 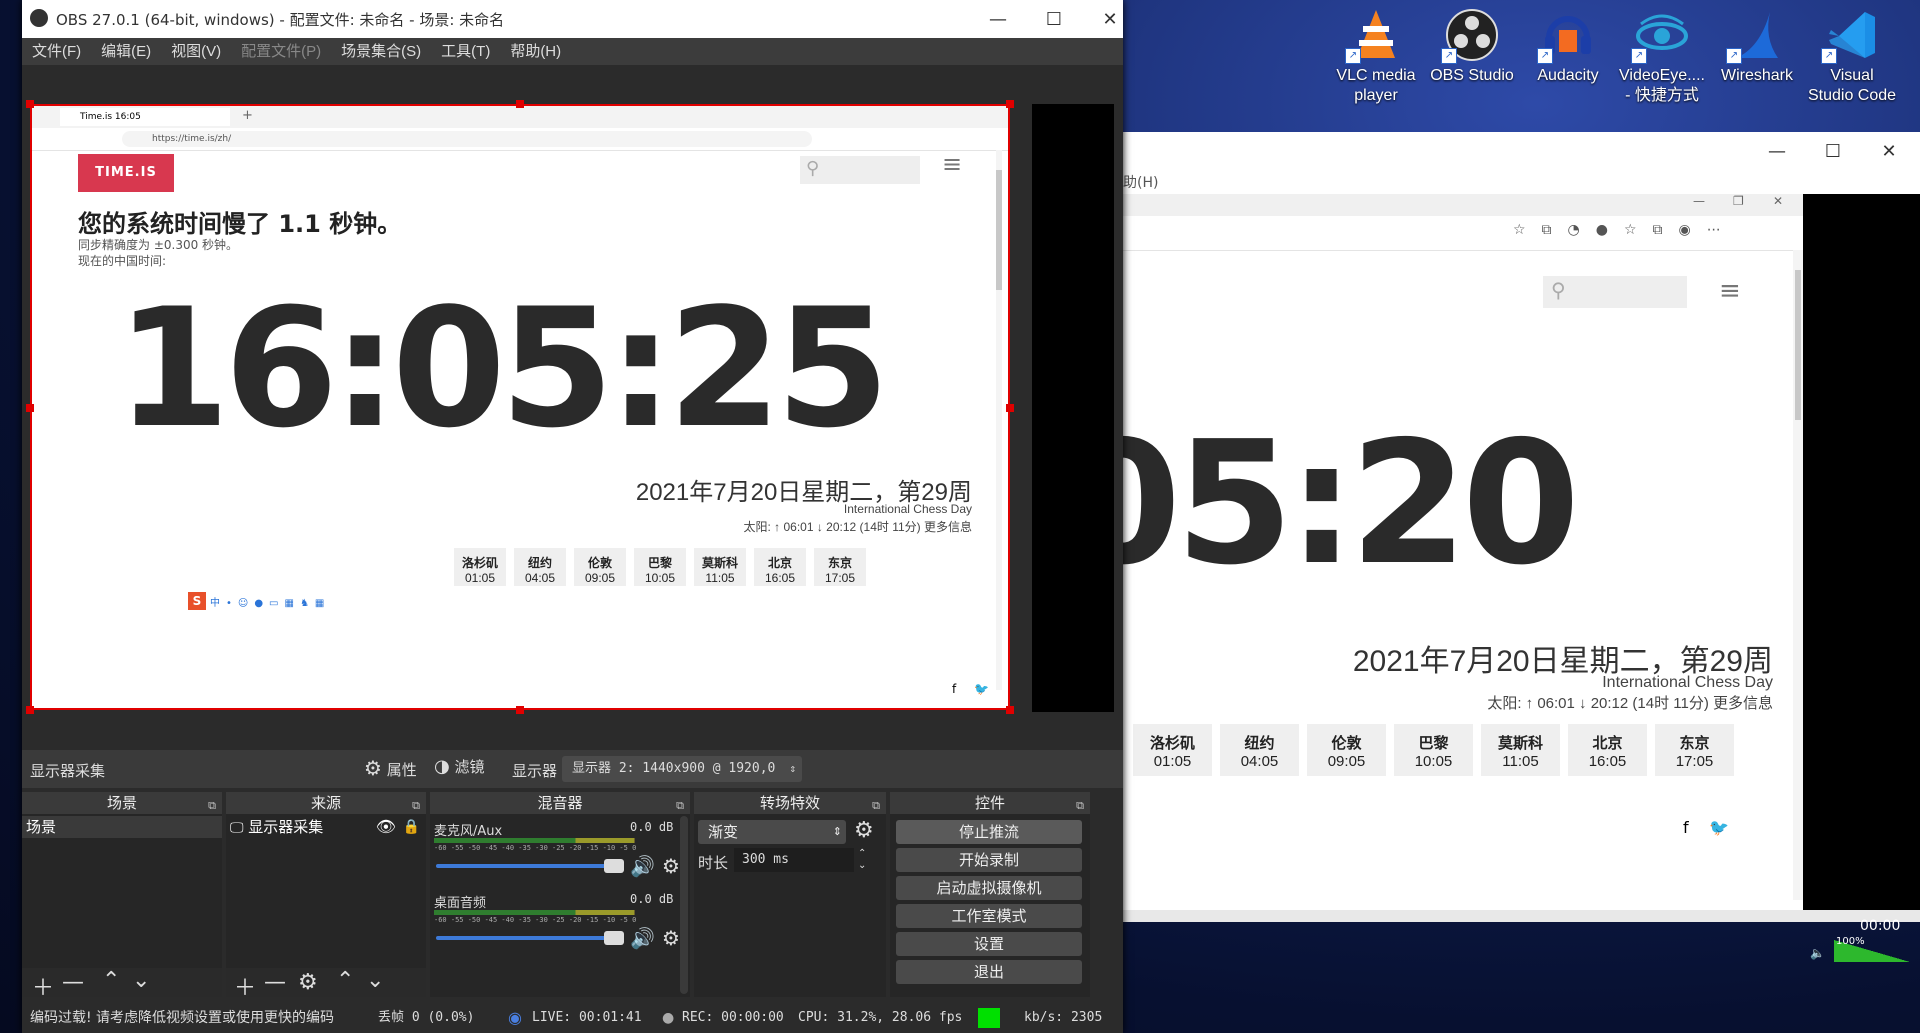 I want to click on bg-window-titlebar: — ☐ ✕, so click(x=1521, y=155).